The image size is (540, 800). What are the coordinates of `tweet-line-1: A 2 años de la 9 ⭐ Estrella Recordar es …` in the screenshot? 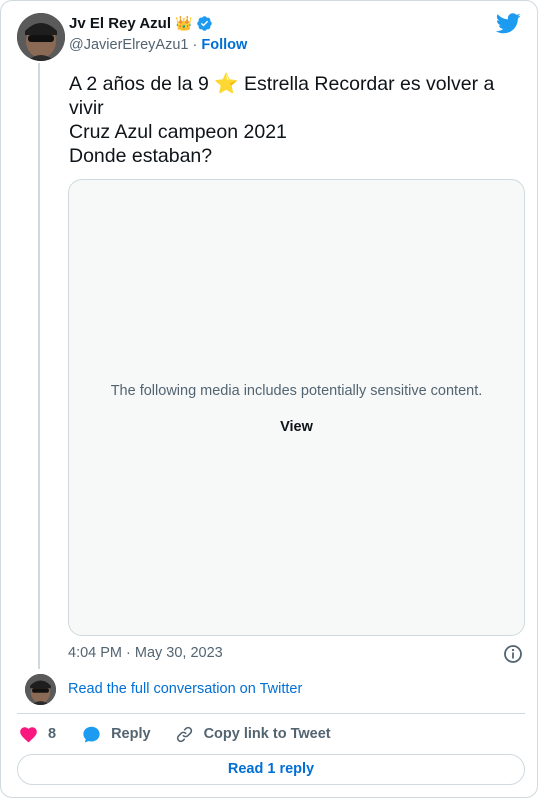 It's located at (282, 96).